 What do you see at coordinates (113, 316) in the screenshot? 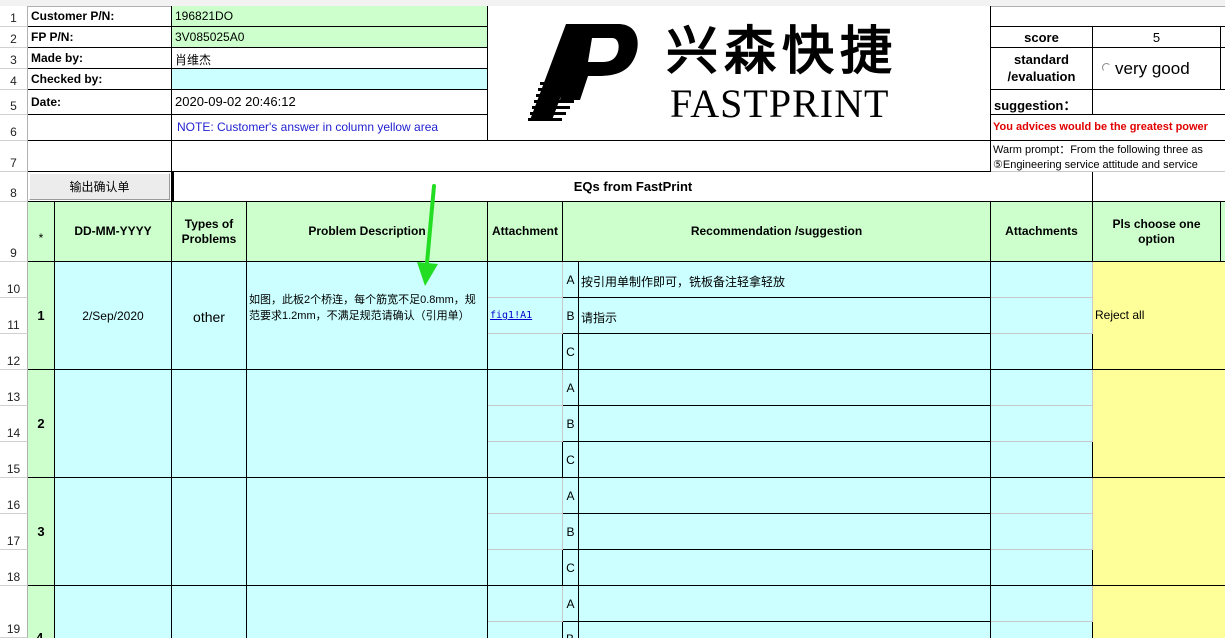
I see `entry-date: 2/Sep/2020` at bounding box center [113, 316].